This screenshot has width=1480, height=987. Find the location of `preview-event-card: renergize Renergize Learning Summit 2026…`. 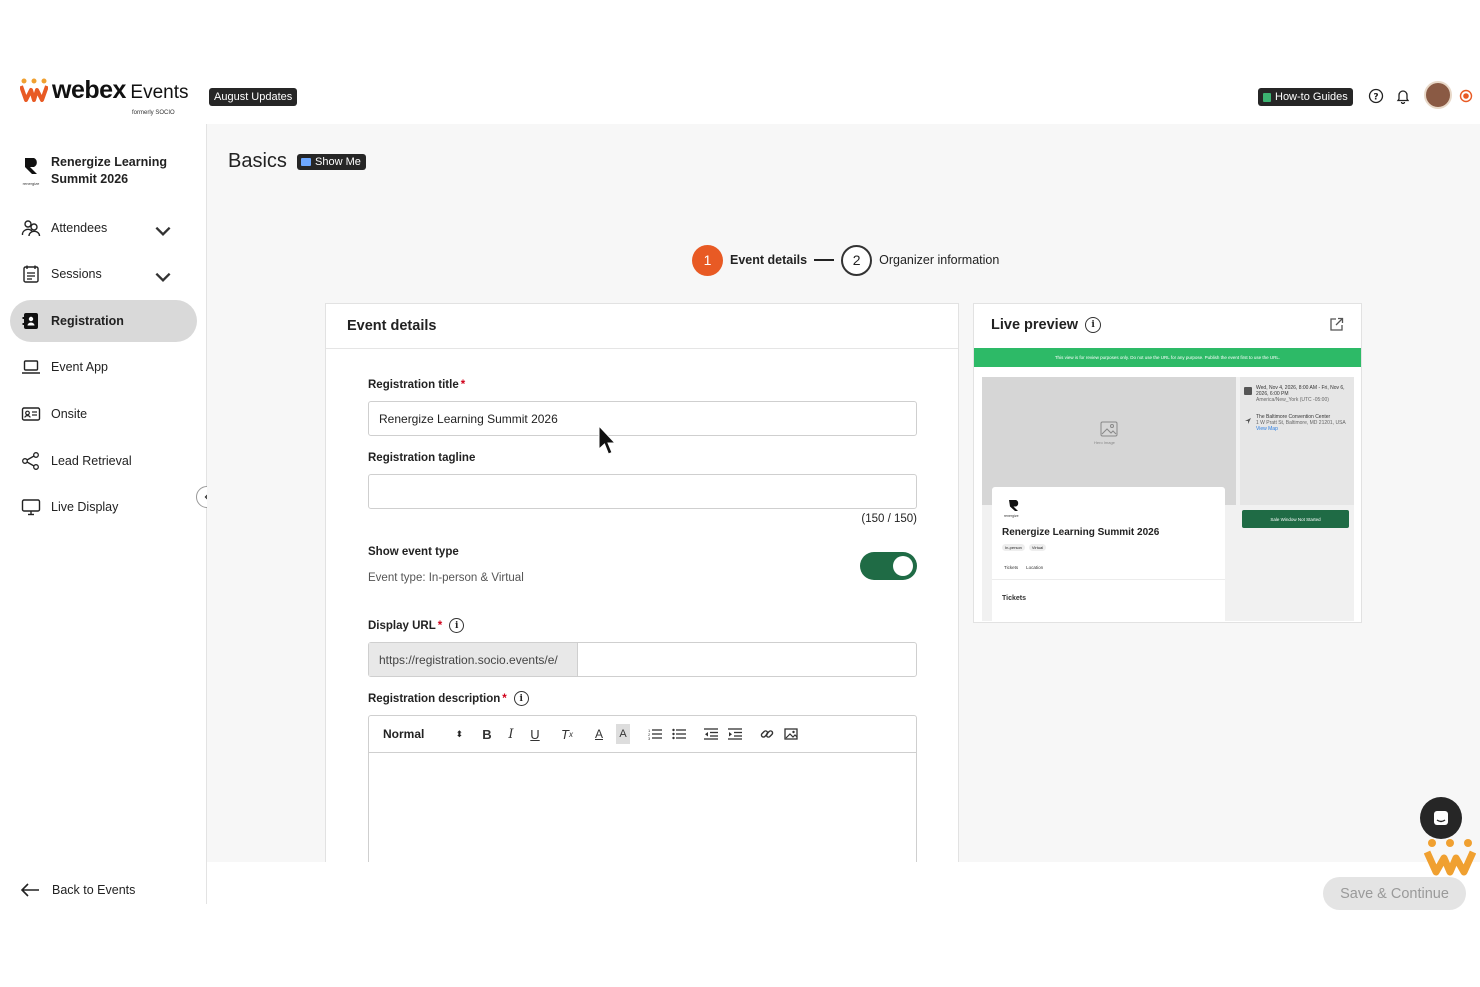

preview-event-card: renergize Renergize Learning Summit 2026… is located at coordinates (1108, 554).